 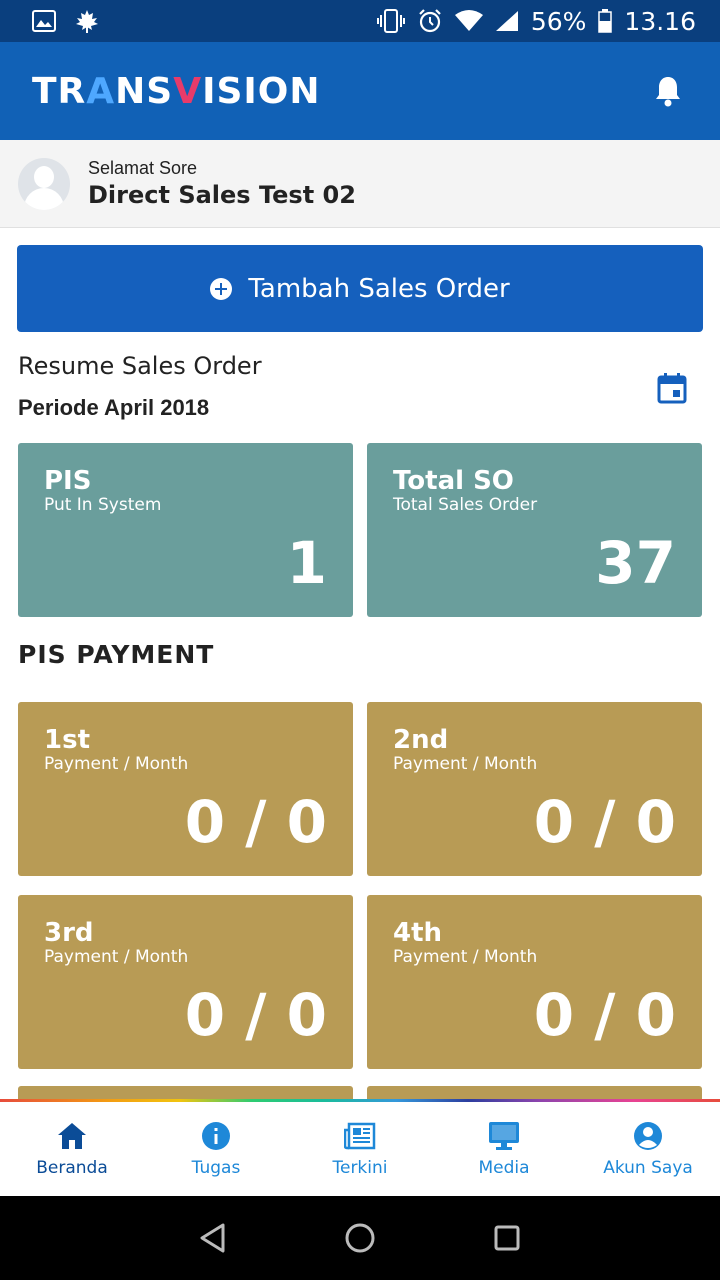 I want to click on user-name: Direct Sales Test 02, so click(x=222, y=195).